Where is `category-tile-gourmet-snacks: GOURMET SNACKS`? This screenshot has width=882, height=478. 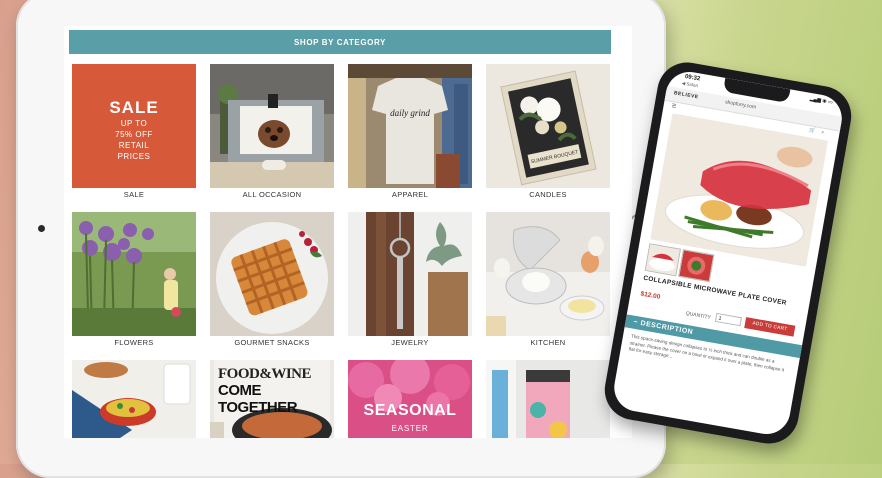
category-tile-gourmet-snacks: GOURMET SNACKS is located at coordinates (272, 279).